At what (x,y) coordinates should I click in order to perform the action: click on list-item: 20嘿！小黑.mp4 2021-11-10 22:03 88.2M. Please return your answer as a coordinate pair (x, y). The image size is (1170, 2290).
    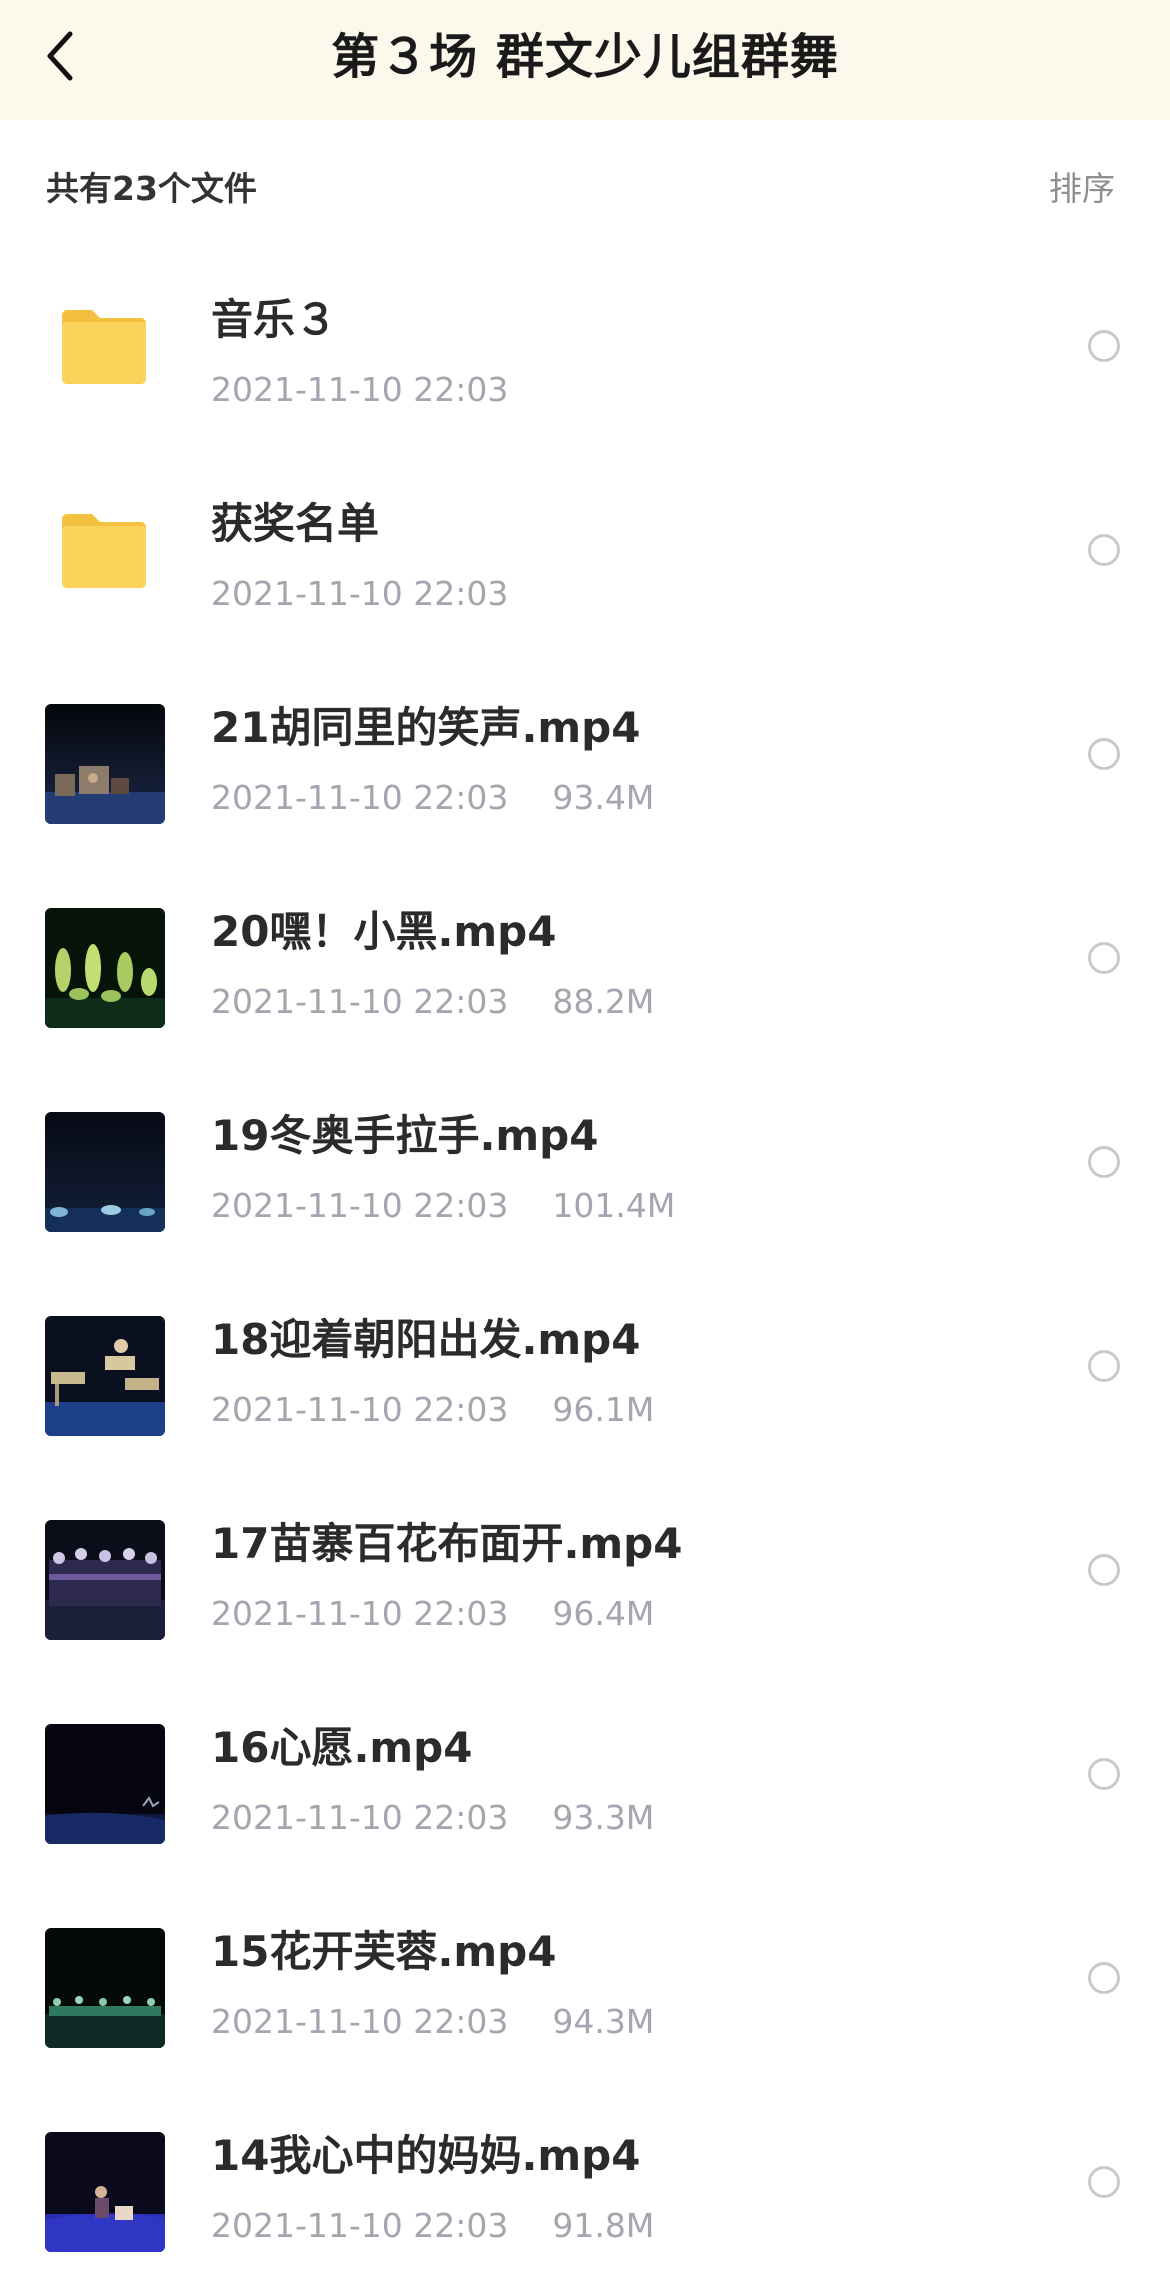
    Looking at the image, I should click on (585, 964).